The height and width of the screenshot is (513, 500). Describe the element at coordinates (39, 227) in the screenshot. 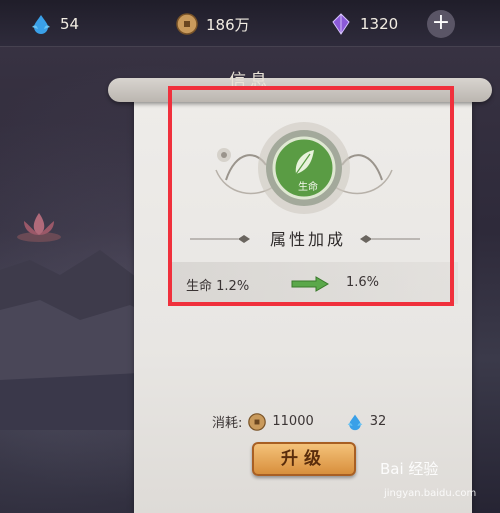

I see `lotus-decoration` at that location.